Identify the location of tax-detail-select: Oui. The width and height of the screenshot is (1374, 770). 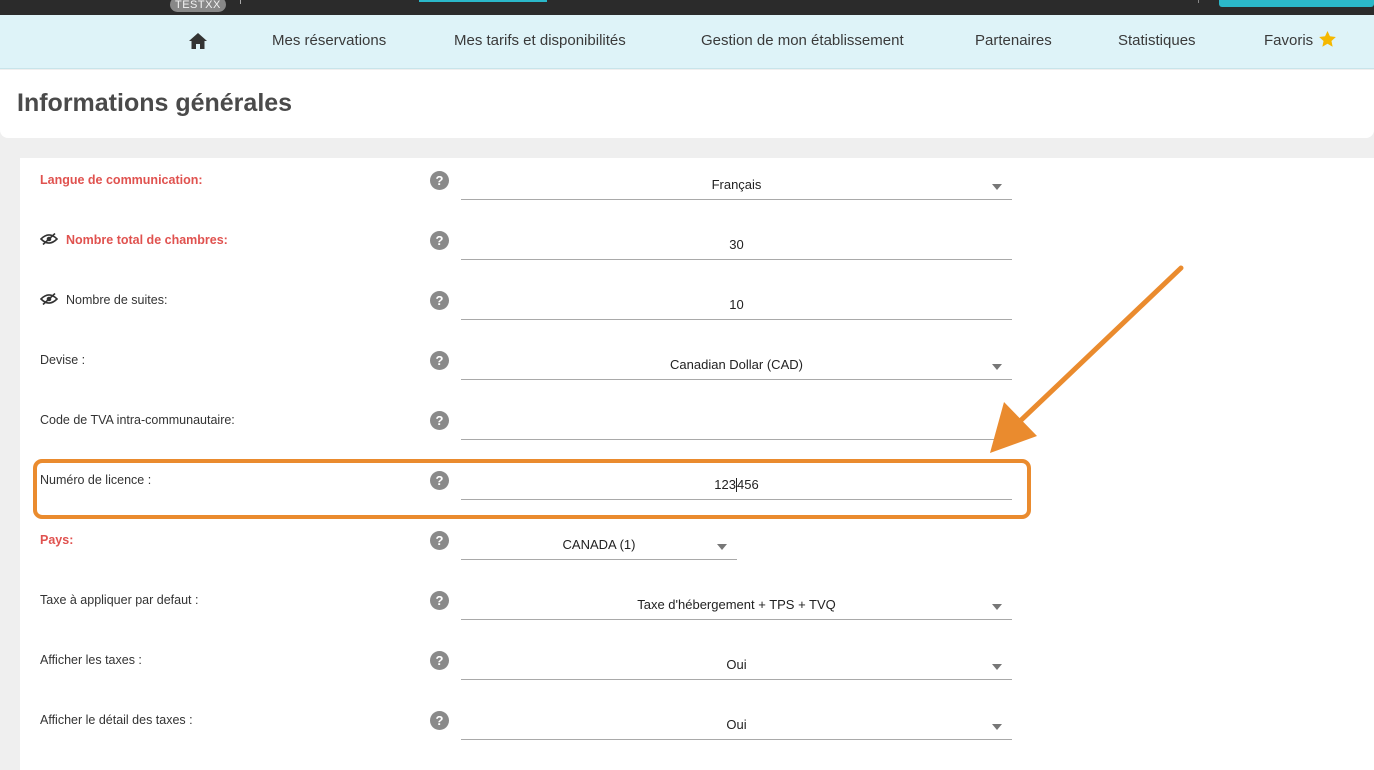
(736, 726).